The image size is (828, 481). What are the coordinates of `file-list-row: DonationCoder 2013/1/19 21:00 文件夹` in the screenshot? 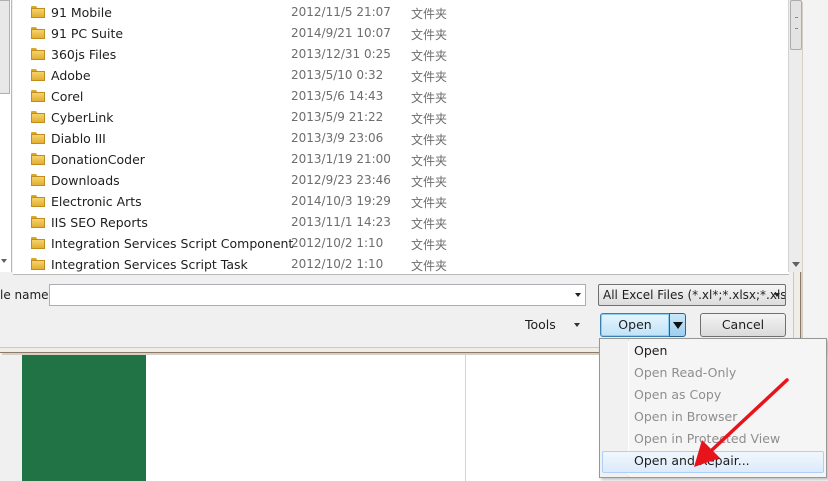 It's located at (398, 159).